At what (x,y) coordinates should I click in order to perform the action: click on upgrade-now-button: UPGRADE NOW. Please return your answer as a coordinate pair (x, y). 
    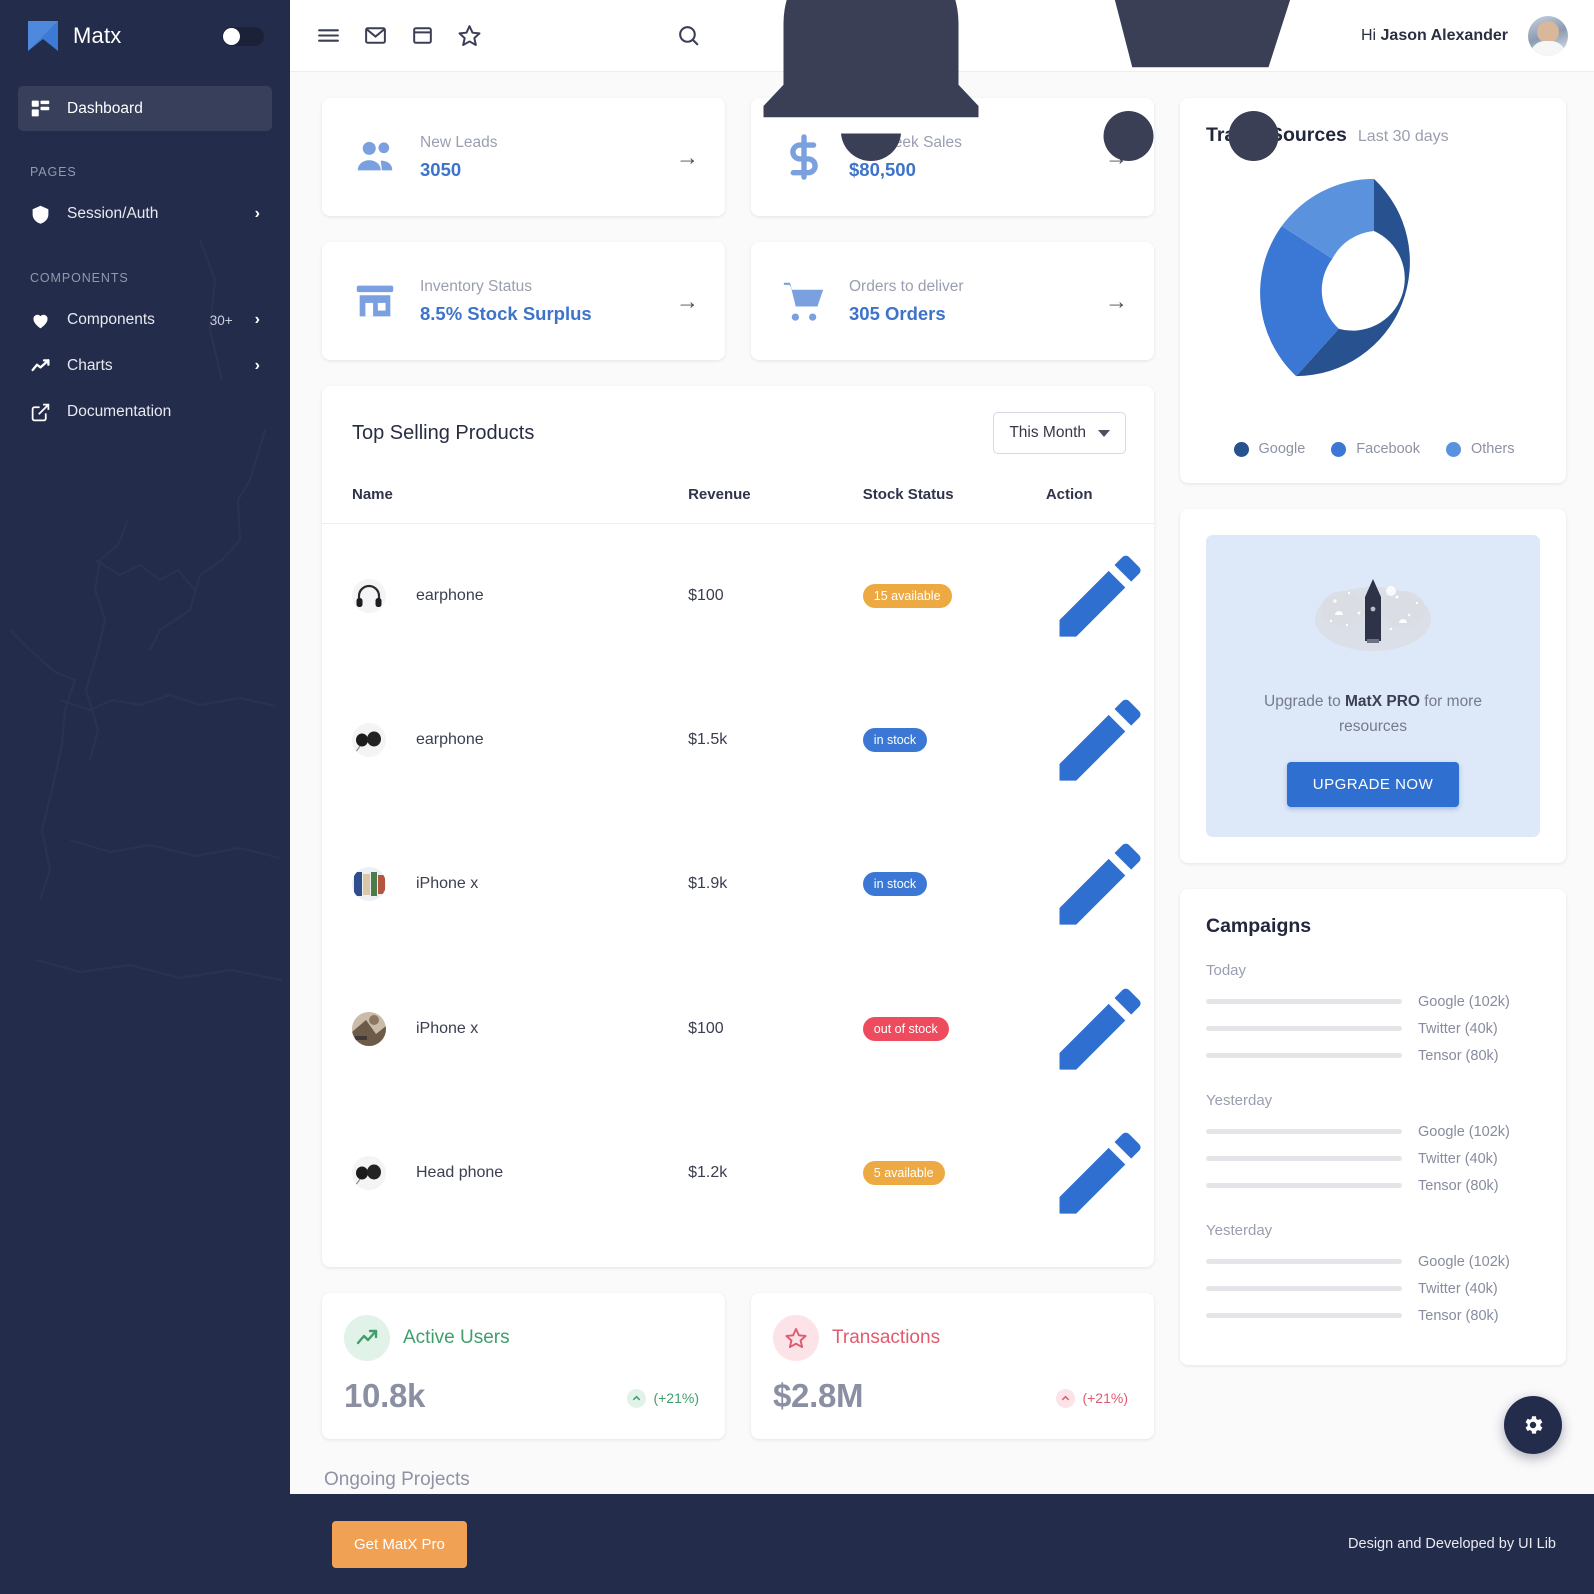
    Looking at the image, I should click on (1373, 784).